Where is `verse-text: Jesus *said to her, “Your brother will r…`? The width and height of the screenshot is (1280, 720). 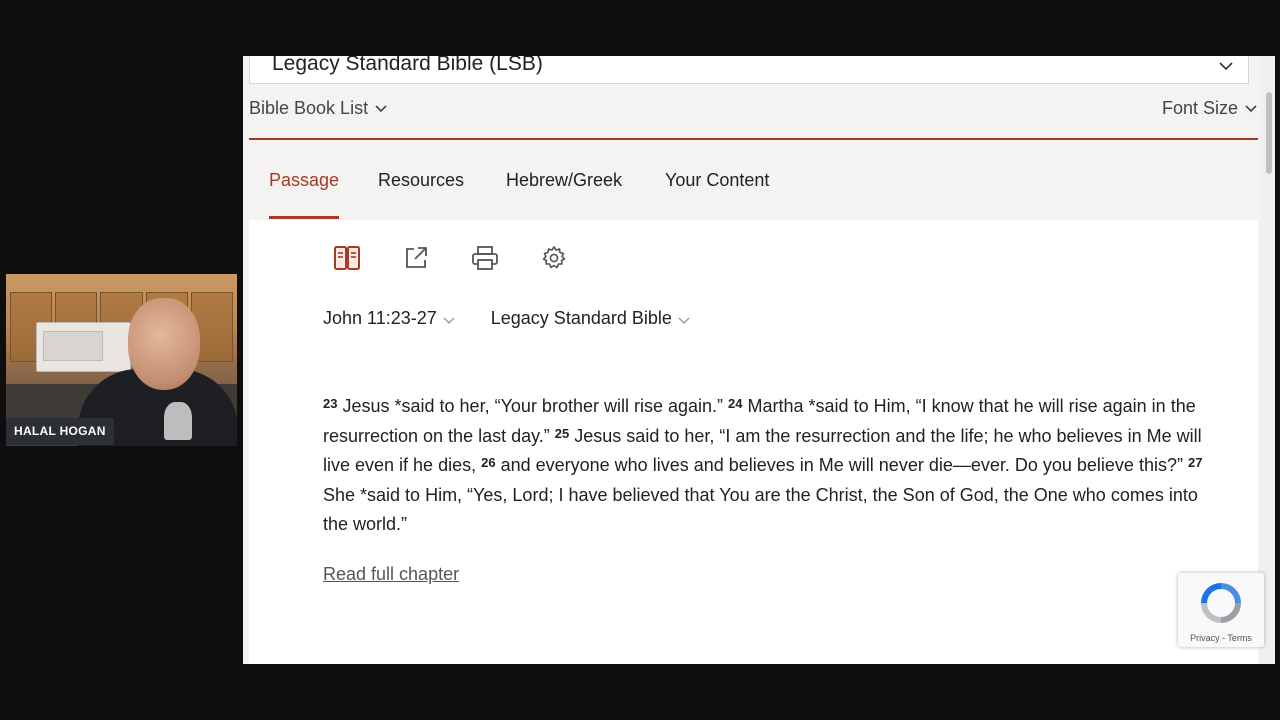
verse-text: Jesus *said to her, “Your brother will r… is located at coordinates (533, 406).